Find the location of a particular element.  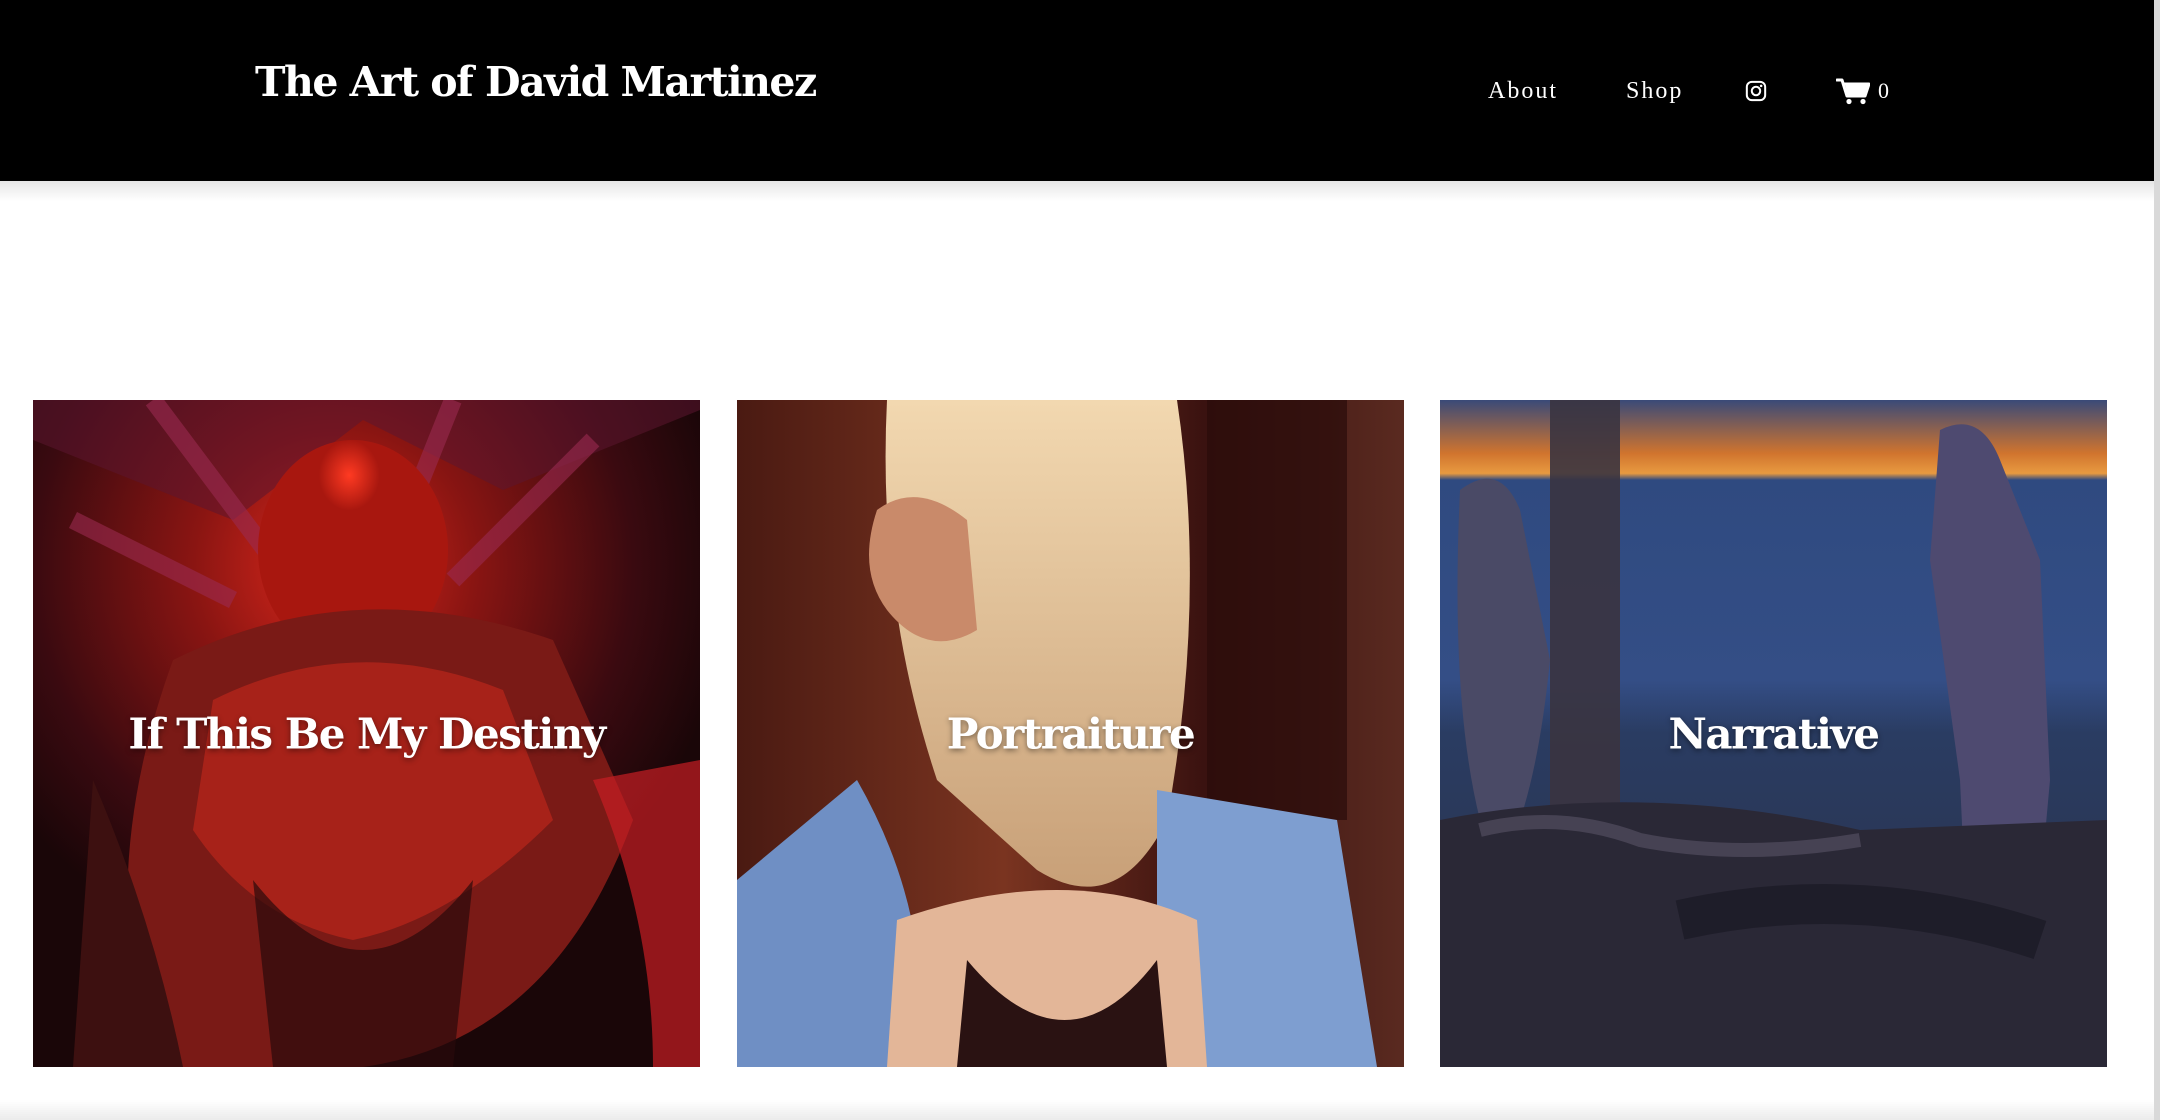

instagram-link is located at coordinates (1757, 91).